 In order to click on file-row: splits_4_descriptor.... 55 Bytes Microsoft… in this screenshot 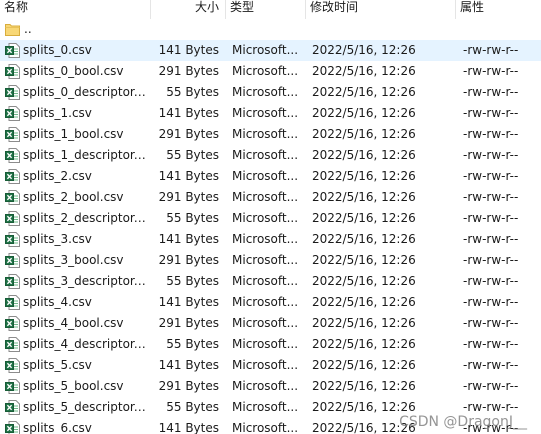, I will do `click(270, 344)`.